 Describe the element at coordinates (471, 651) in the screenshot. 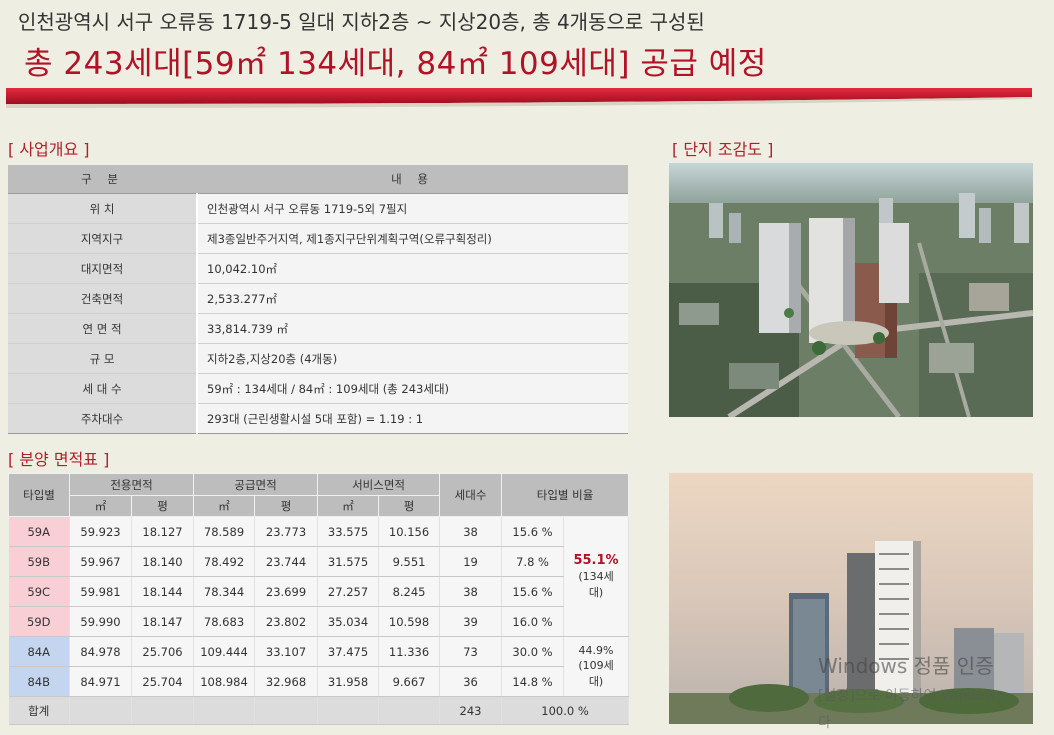

I see `area-units-cell: 73` at that location.